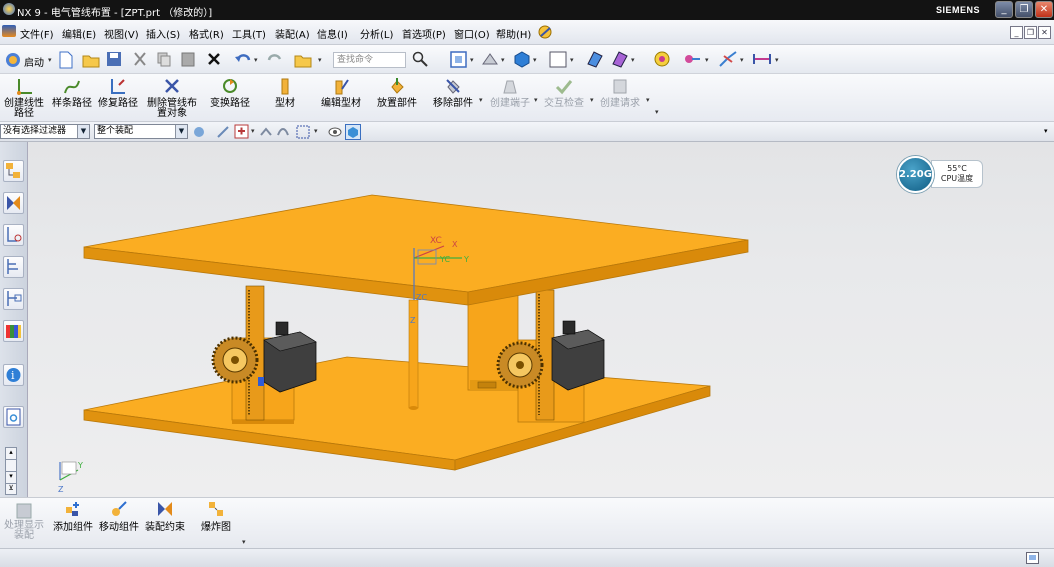  What do you see at coordinates (513, 33) in the screenshot?
I see `menu-help: 帮助(H)` at bounding box center [513, 33].